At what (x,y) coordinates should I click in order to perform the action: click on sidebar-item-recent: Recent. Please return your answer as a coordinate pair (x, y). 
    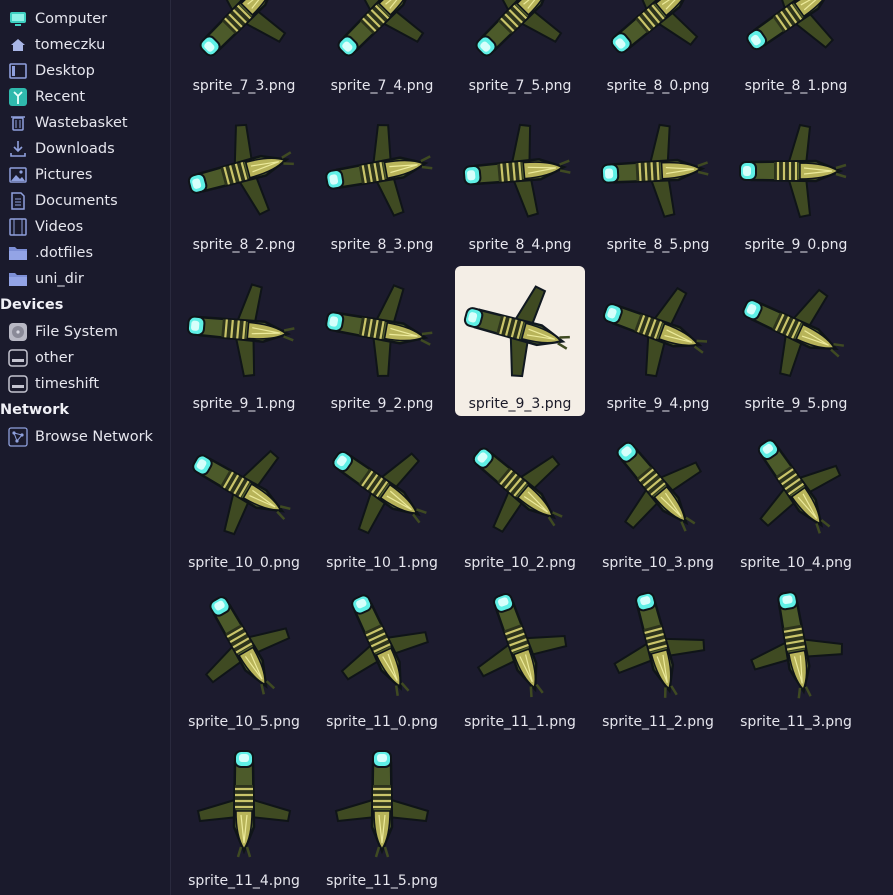
    Looking at the image, I should click on (85, 97).